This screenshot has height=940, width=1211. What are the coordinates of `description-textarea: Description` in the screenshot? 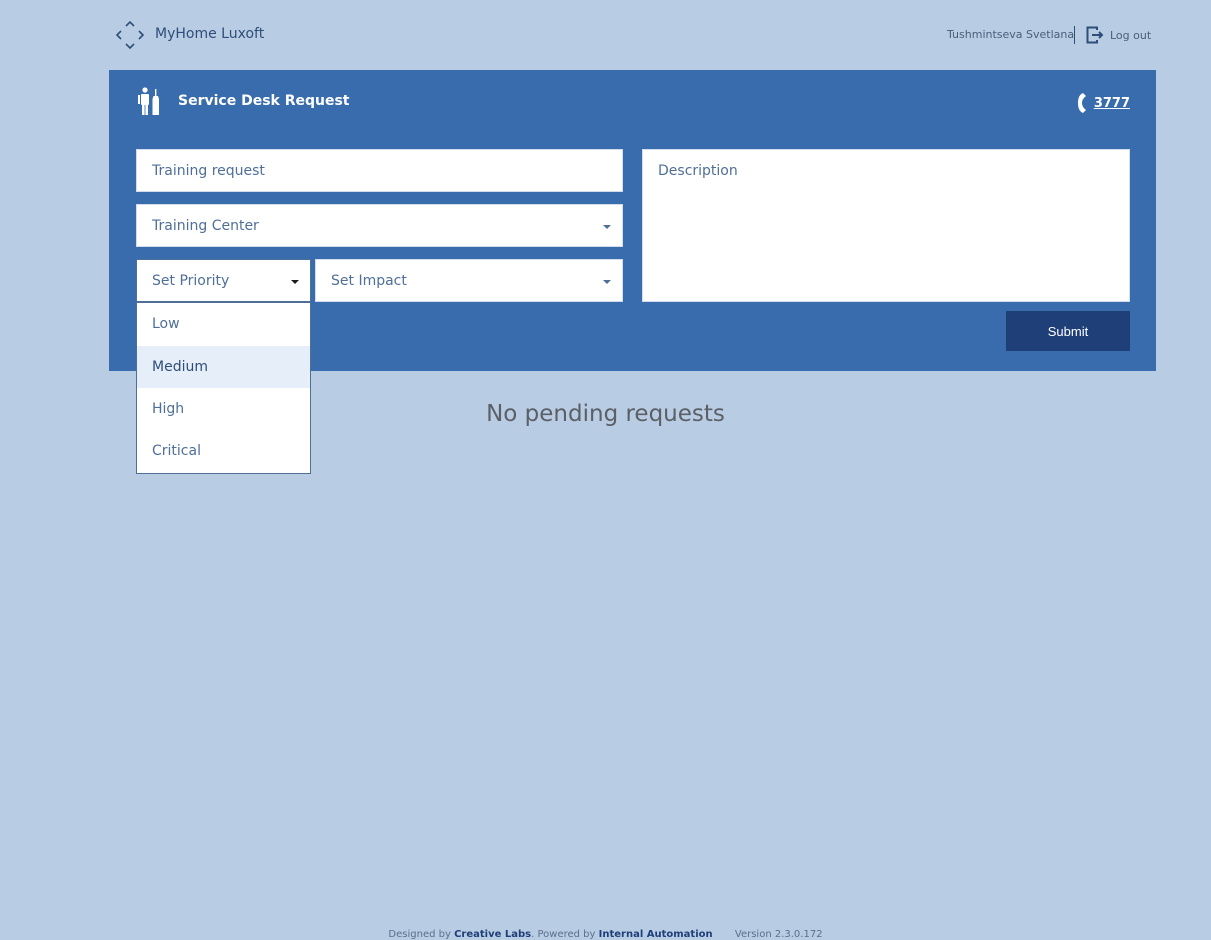 It's located at (886, 225).